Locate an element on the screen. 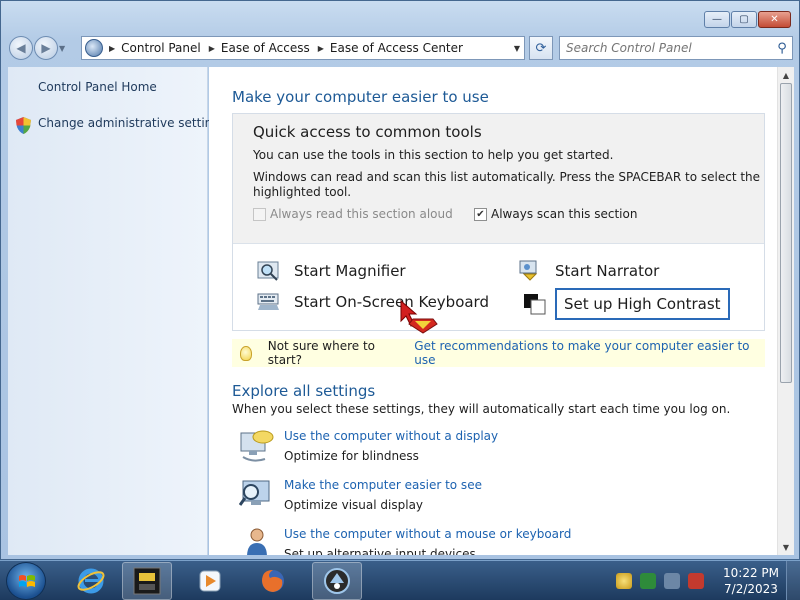 The height and width of the screenshot is (600, 800). clock-time: 10:22 PM is located at coordinates (751, 573).